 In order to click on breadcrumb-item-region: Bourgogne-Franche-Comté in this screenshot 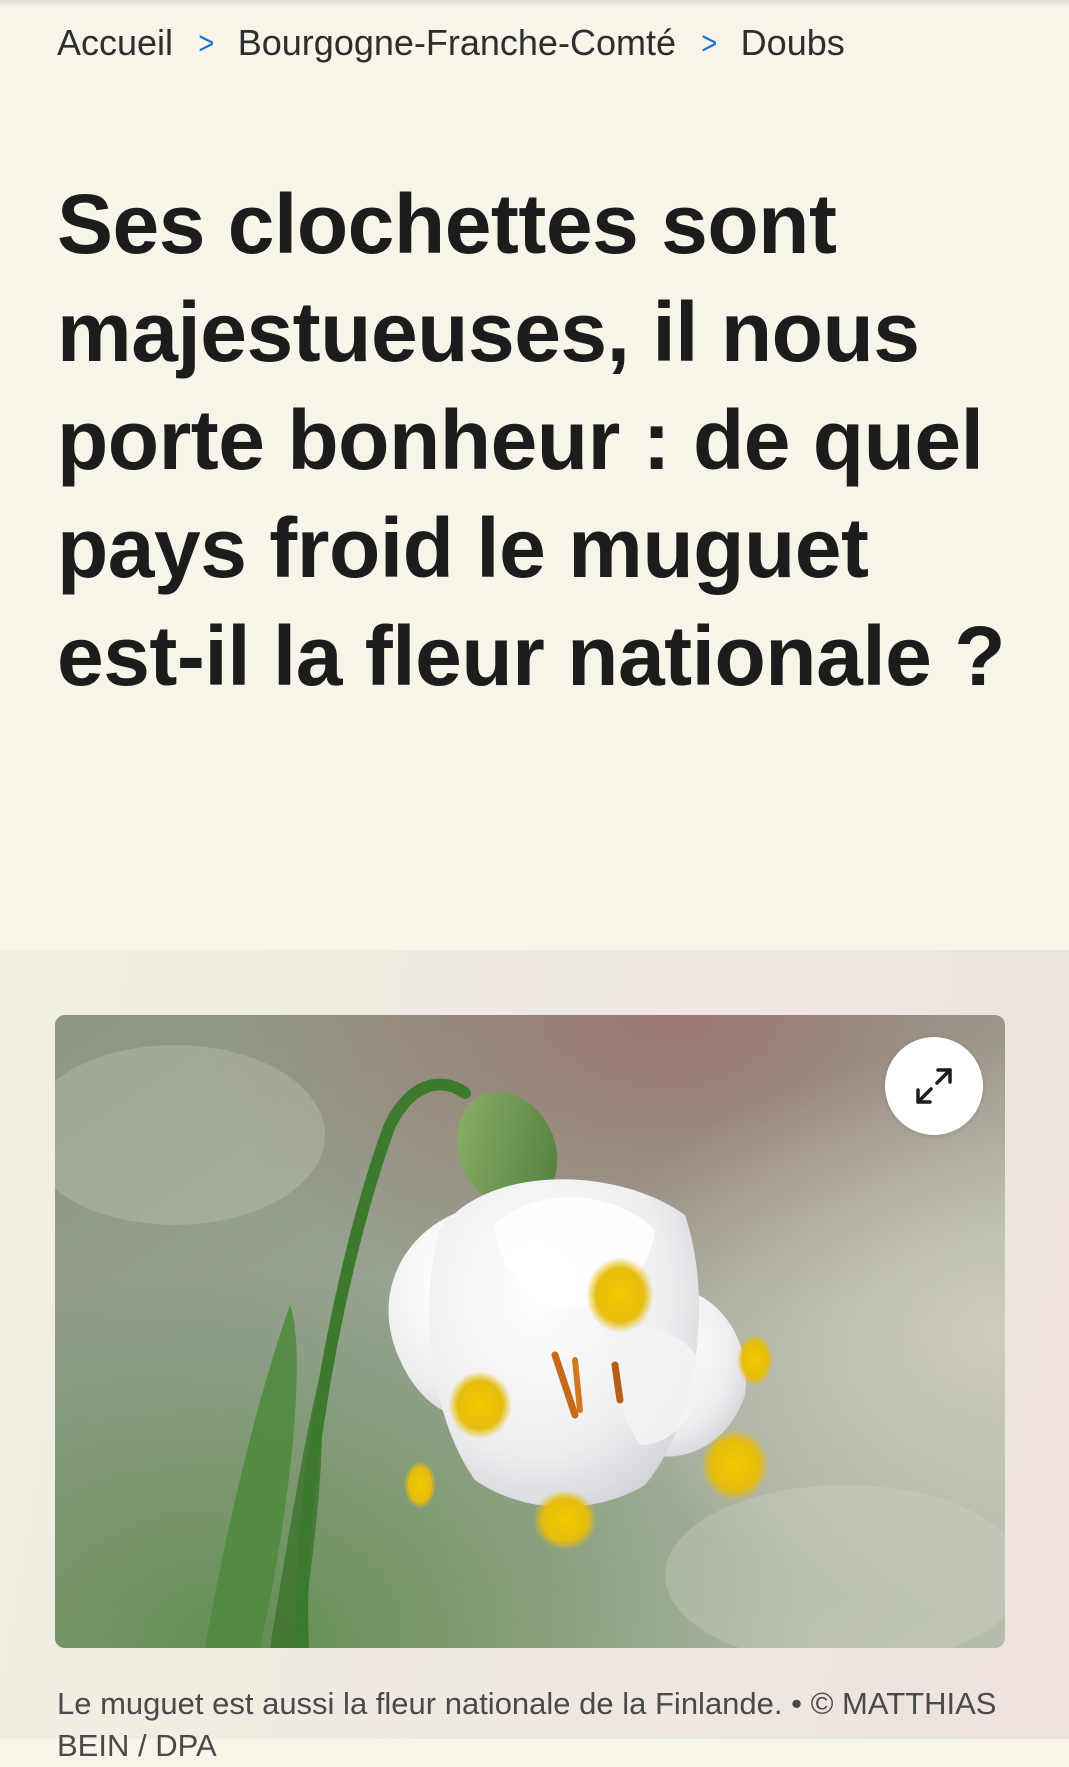, I will do `click(457, 43)`.